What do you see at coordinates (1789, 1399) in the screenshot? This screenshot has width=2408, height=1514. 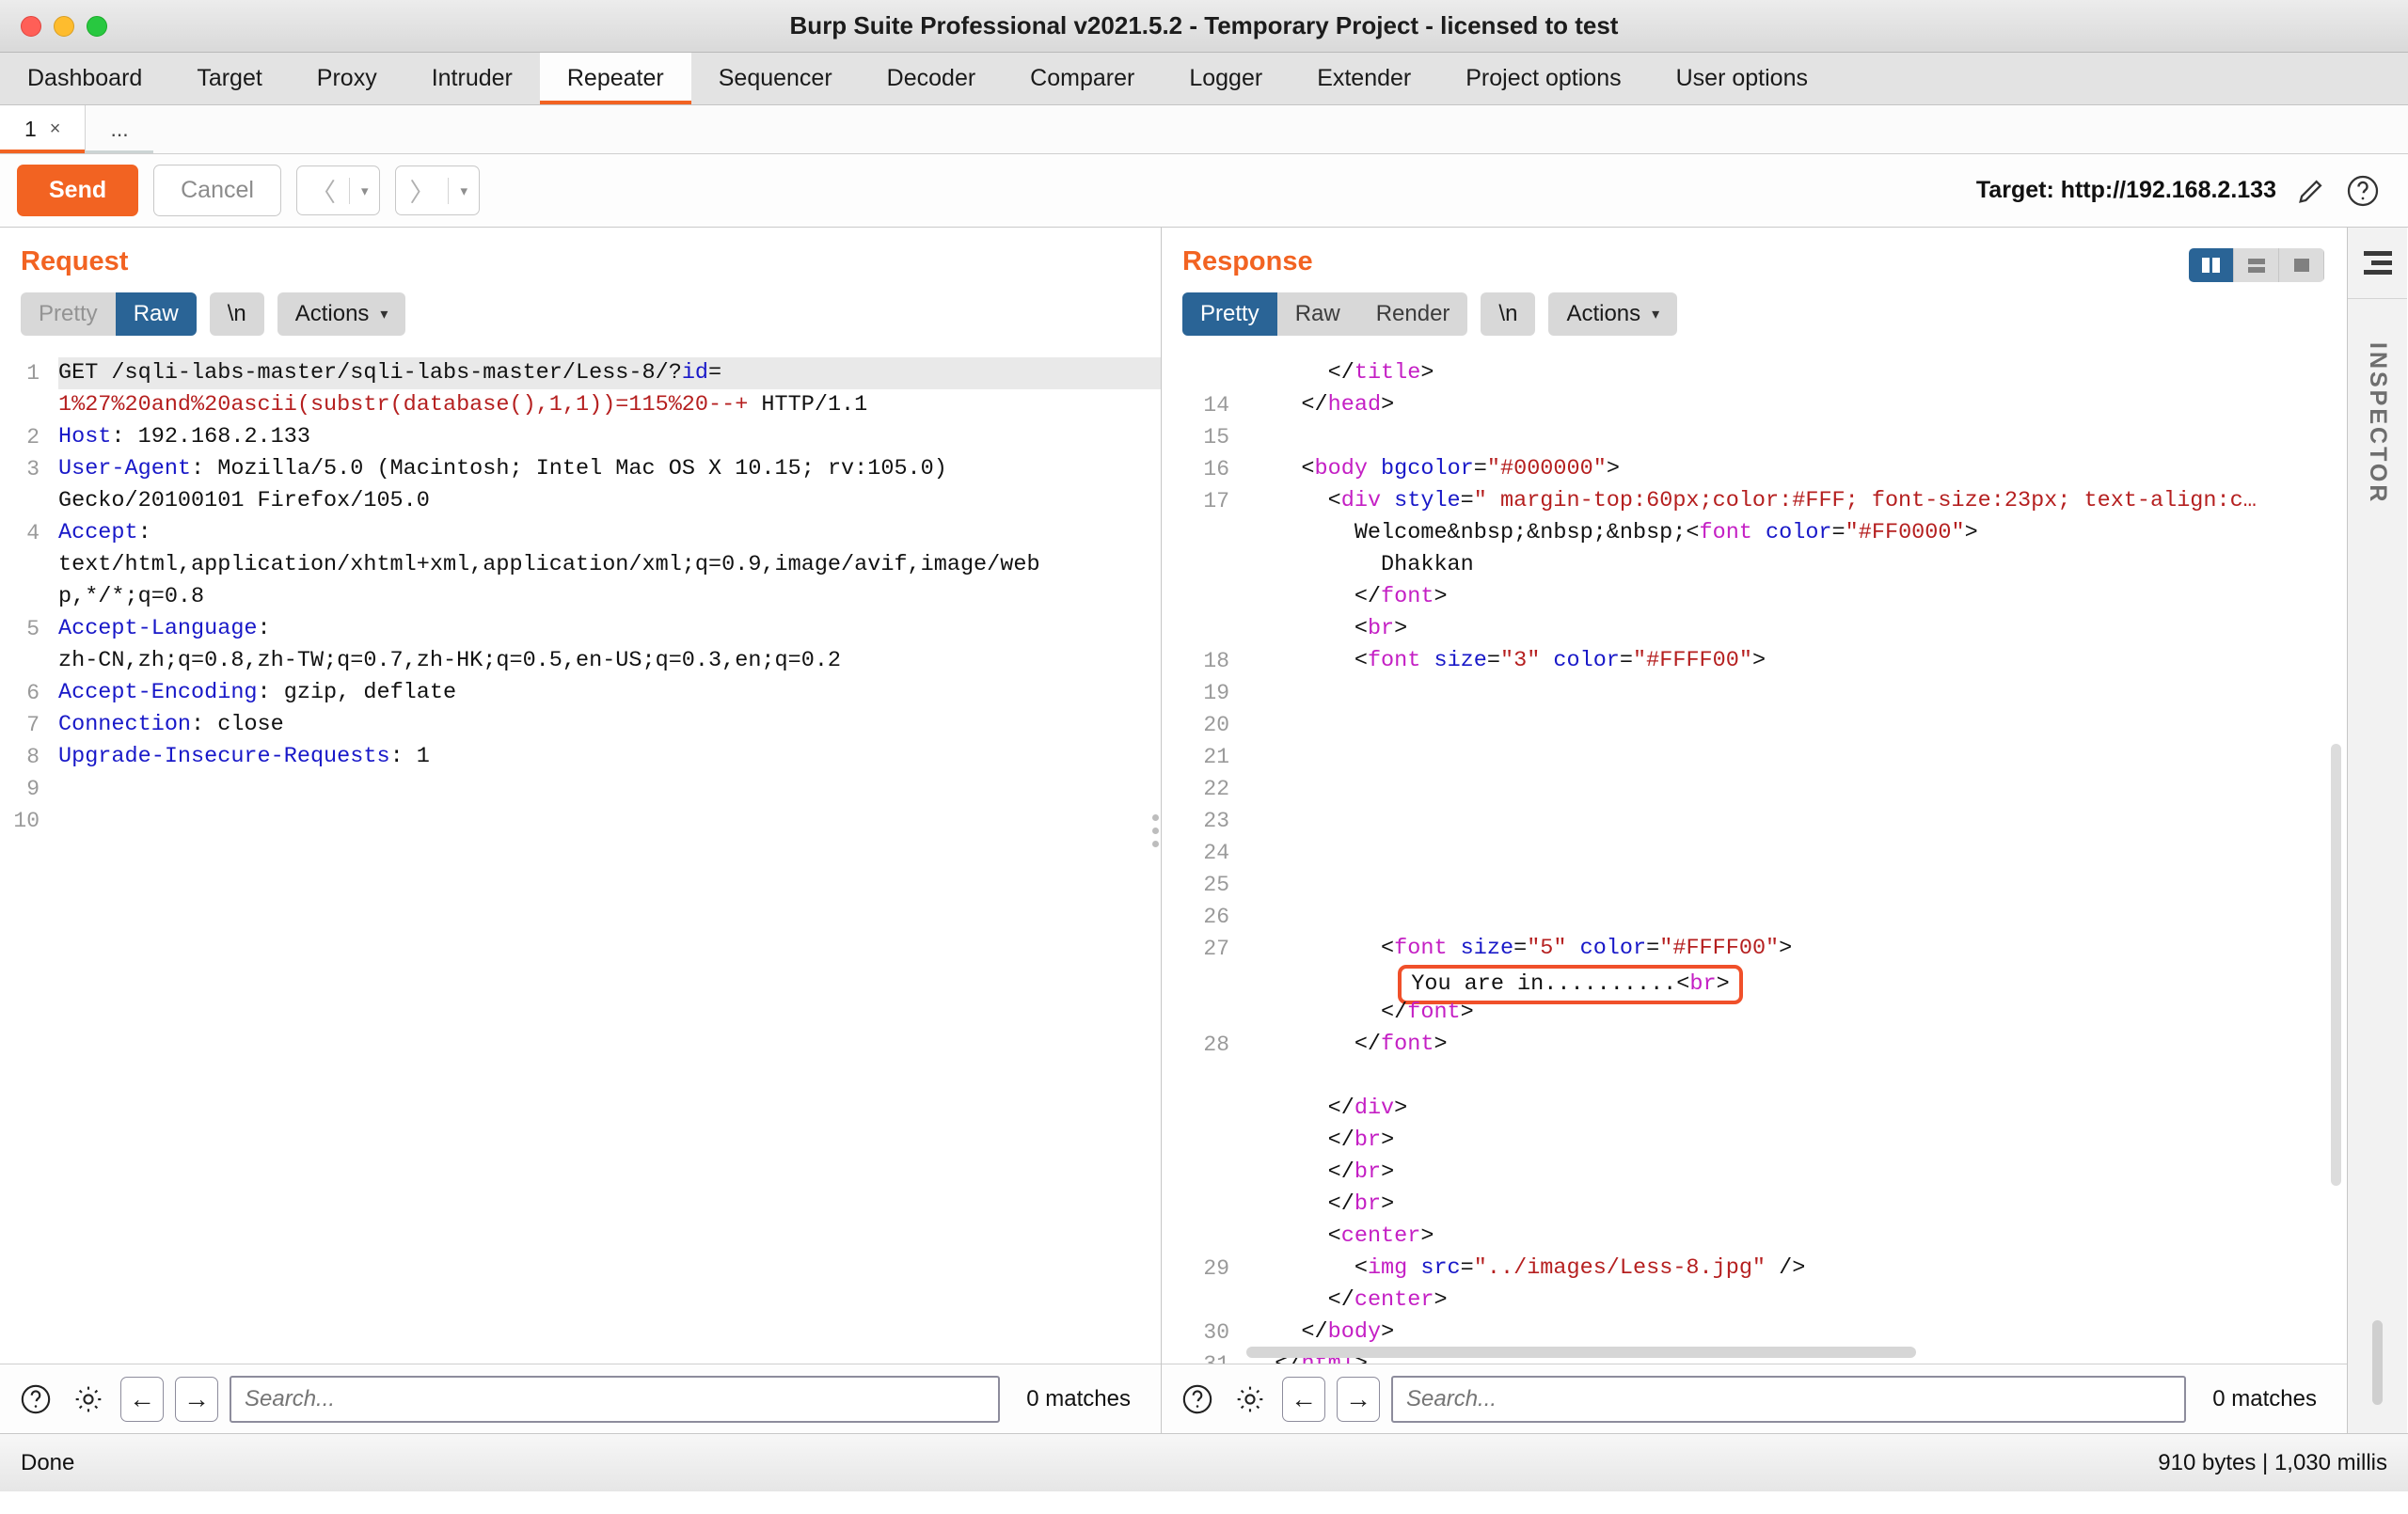 I see `response-search-input` at bounding box center [1789, 1399].